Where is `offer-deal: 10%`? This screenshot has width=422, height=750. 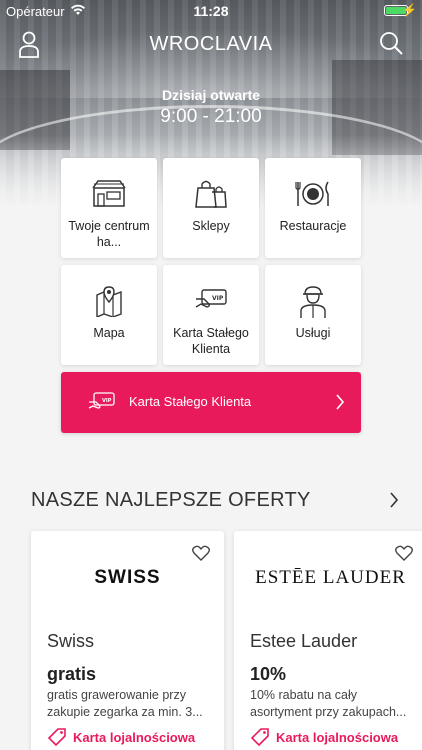 offer-deal: 10% is located at coordinates (268, 674).